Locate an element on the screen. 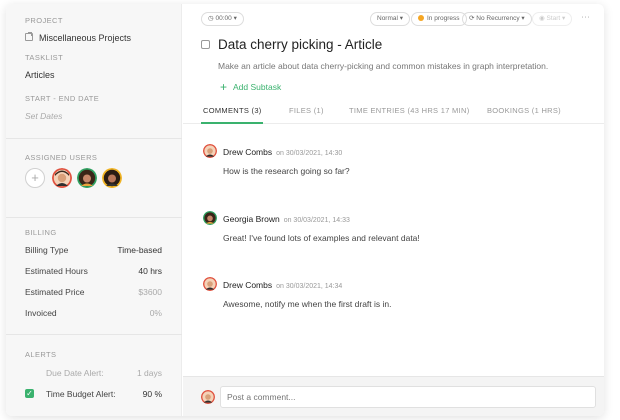 The width and height of the screenshot is (620, 420). add-subtask-button: + Add Subtask is located at coordinates (250, 87).